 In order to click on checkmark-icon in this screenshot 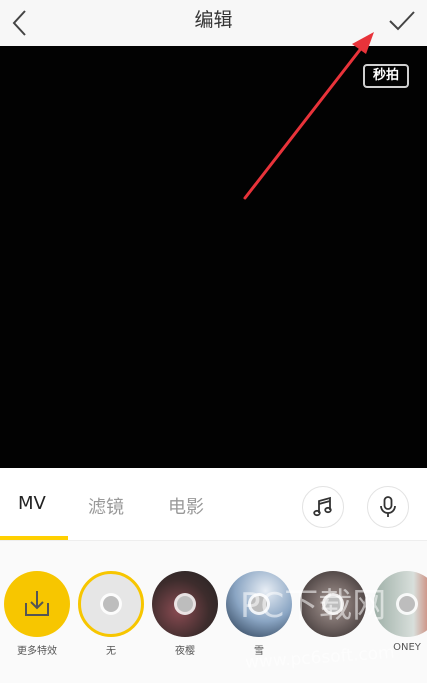, I will do `click(402, 21)`.